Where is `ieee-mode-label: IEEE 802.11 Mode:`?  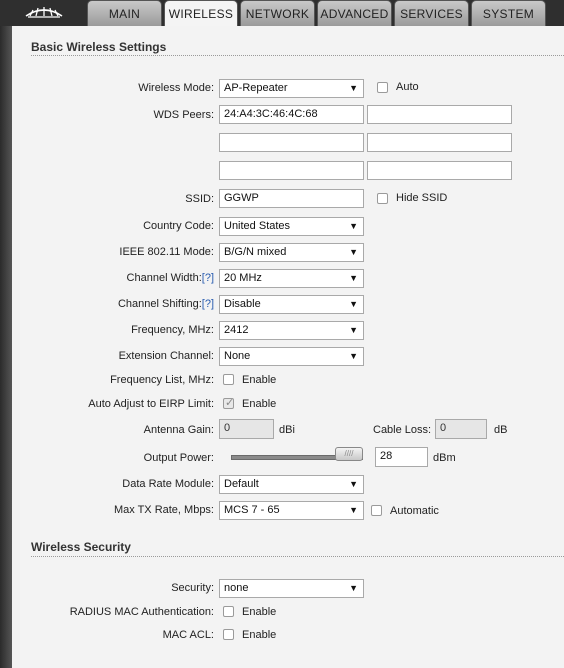
ieee-mode-label: IEEE 802.11 Mode: is located at coordinates (166, 252).